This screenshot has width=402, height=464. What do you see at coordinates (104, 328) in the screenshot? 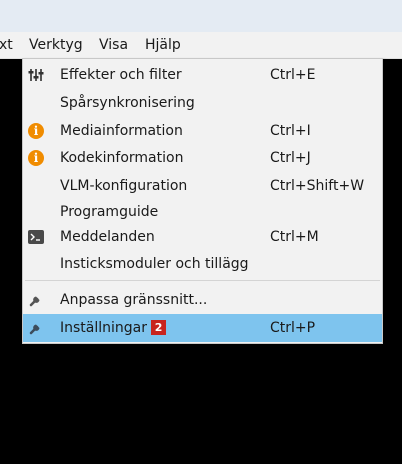
I see `menu-item-label: Inställningar` at bounding box center [104, 328].